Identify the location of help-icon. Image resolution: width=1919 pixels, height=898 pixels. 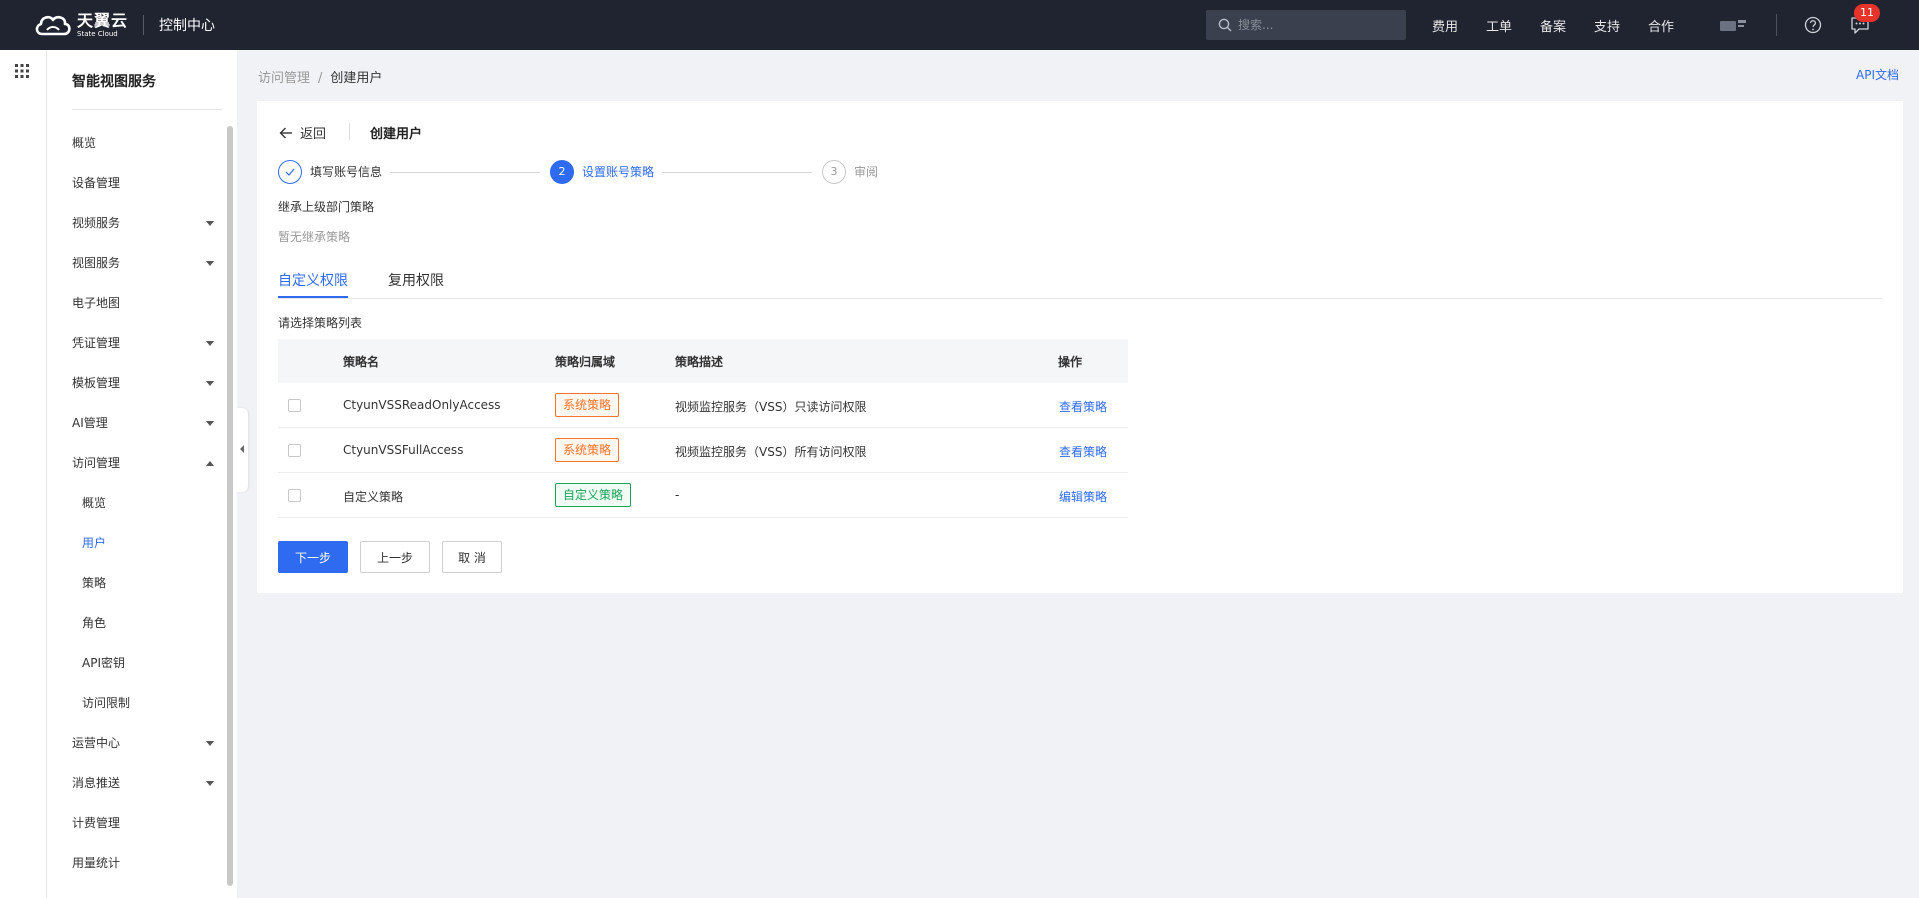
(1813, 25).